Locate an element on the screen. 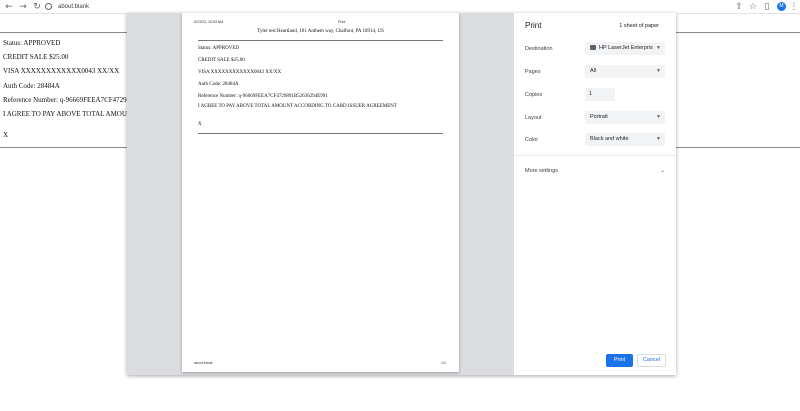 This screenshot has width=800, height=411. browser-toolbar: ← → ↻ about:blank ⇪ ☆ ▯ M ⋮ is located at coordinates (400, 7).